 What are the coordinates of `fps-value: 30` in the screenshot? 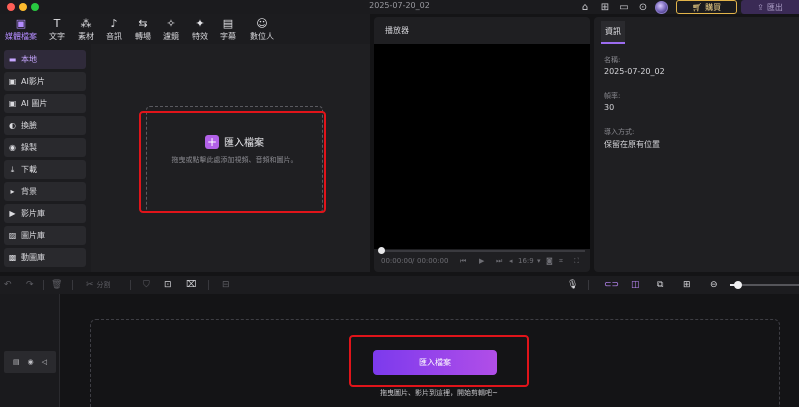 It's located at (609, 107).